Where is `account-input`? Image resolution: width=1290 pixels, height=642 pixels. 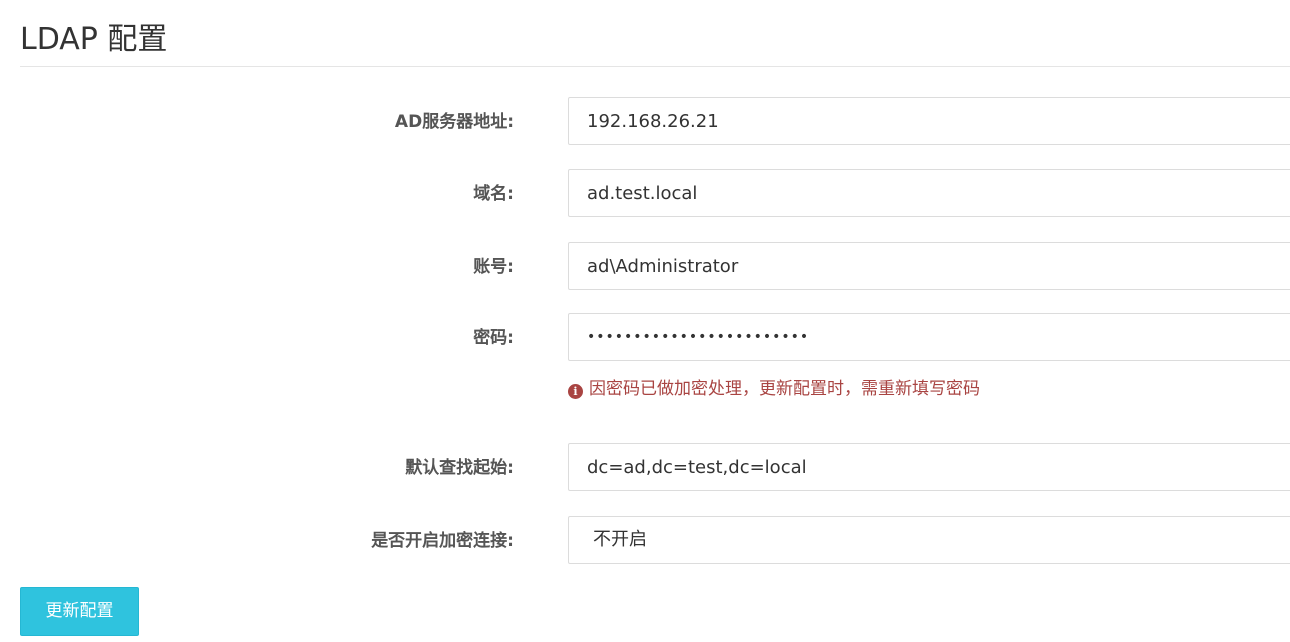
account-input is located at coordinates (929, 266).